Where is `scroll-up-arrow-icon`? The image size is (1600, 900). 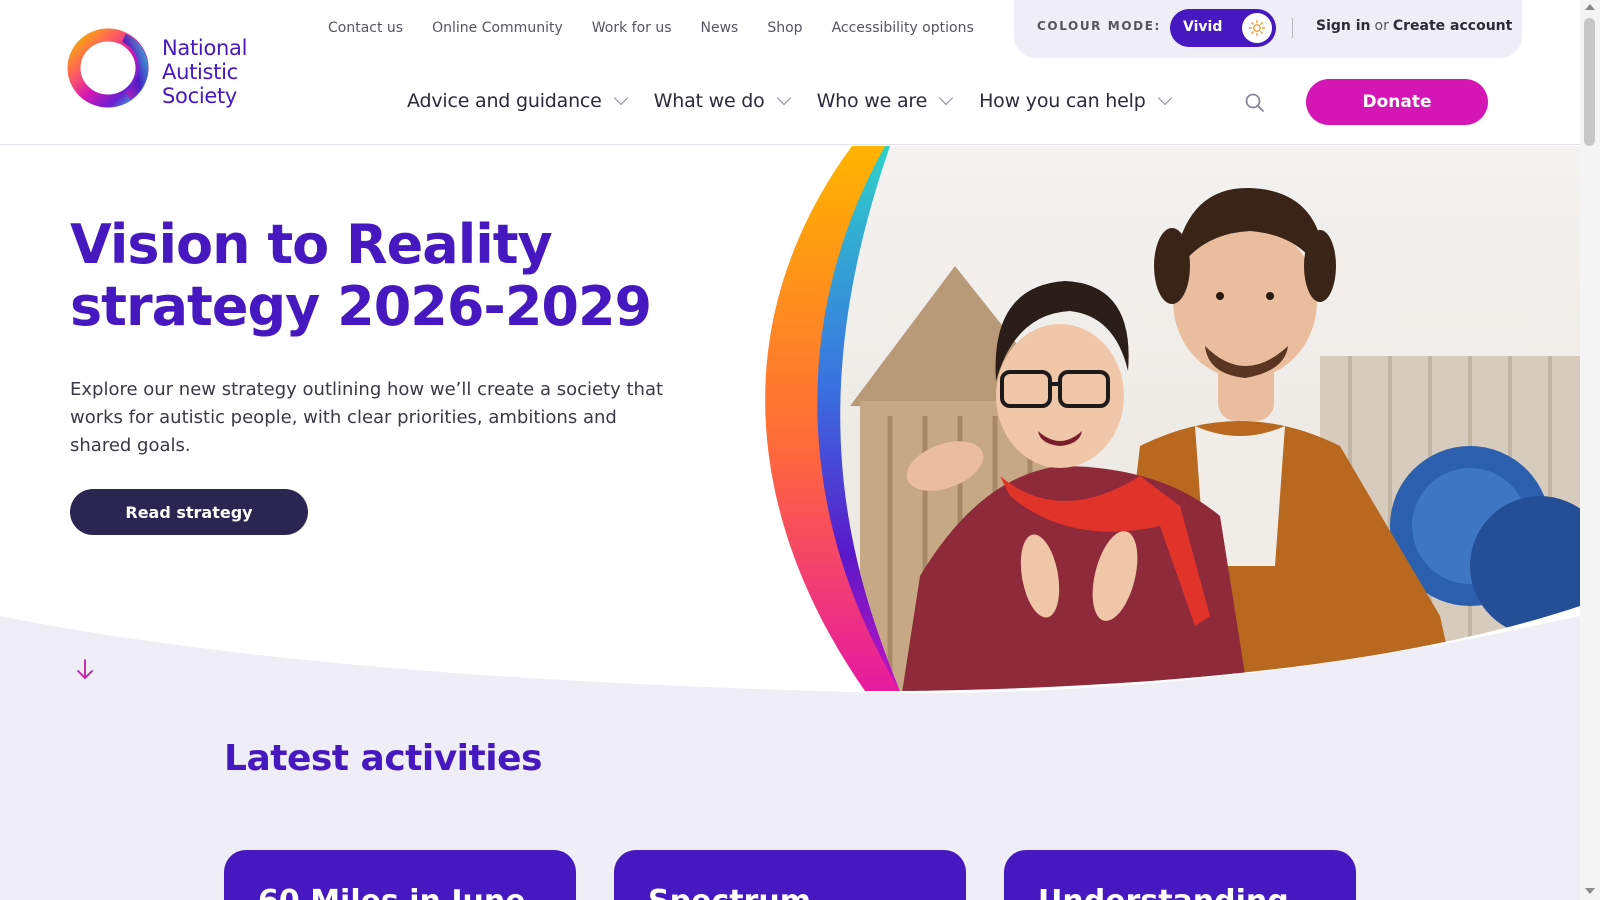 scroll-up-arrow-icon is located at coordinates (1590, 7).